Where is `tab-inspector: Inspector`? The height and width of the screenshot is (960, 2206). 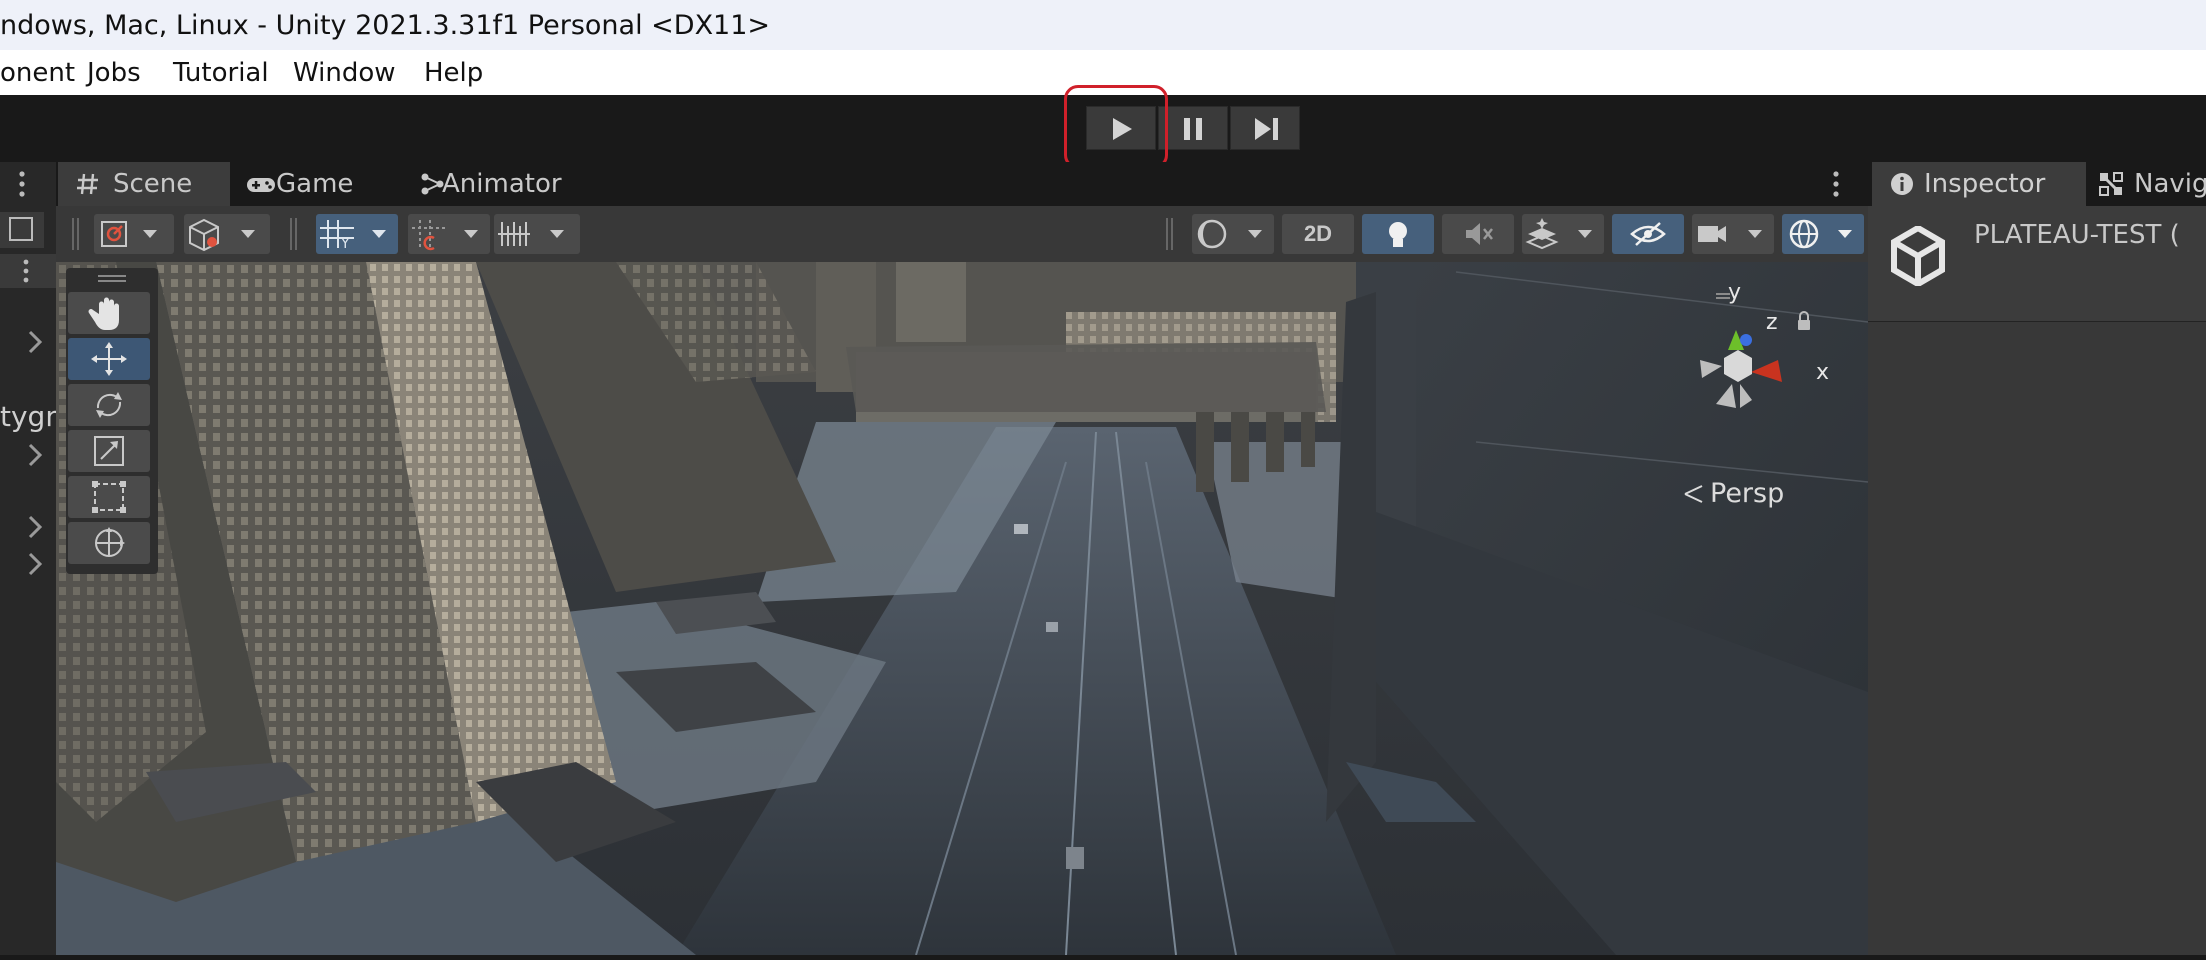
tab-inspector: Inspector is located at coordinates (1979, 184).